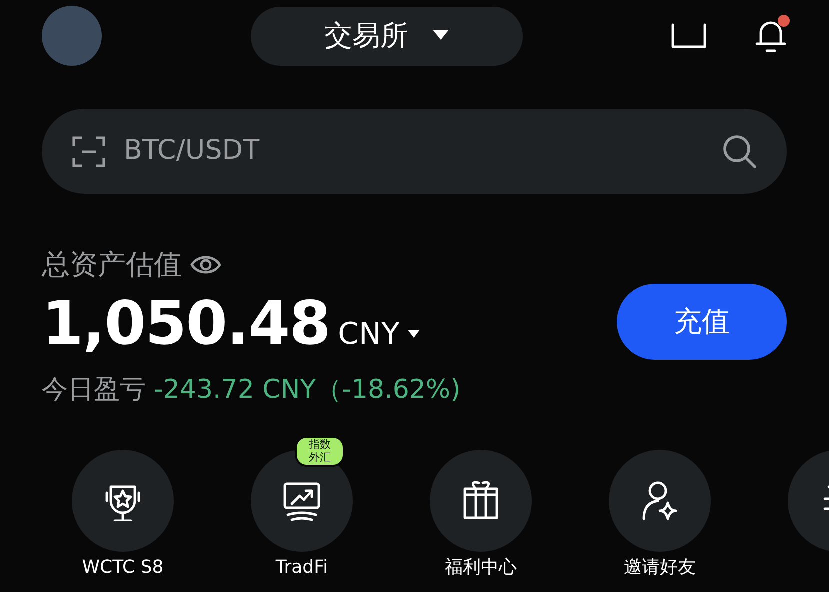 The width and height of the screenshot is (829, 592). What do you see at coordinates (379, 334) in the screenshot?
I see `currency-selector: CNY` at bounding box center [379, 334].